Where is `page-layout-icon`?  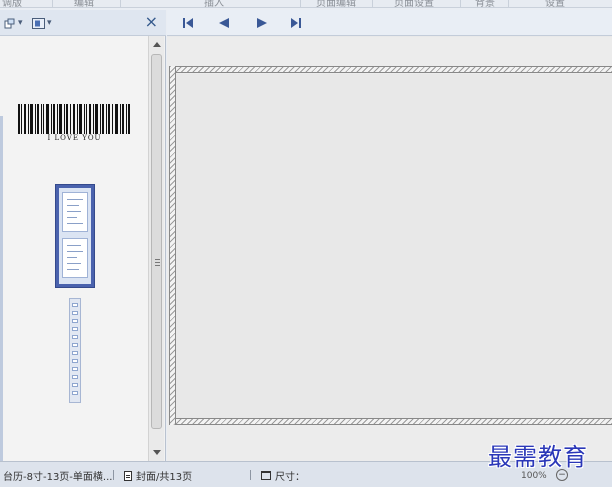
page-layout-icon is located at coordinates (9, 23).